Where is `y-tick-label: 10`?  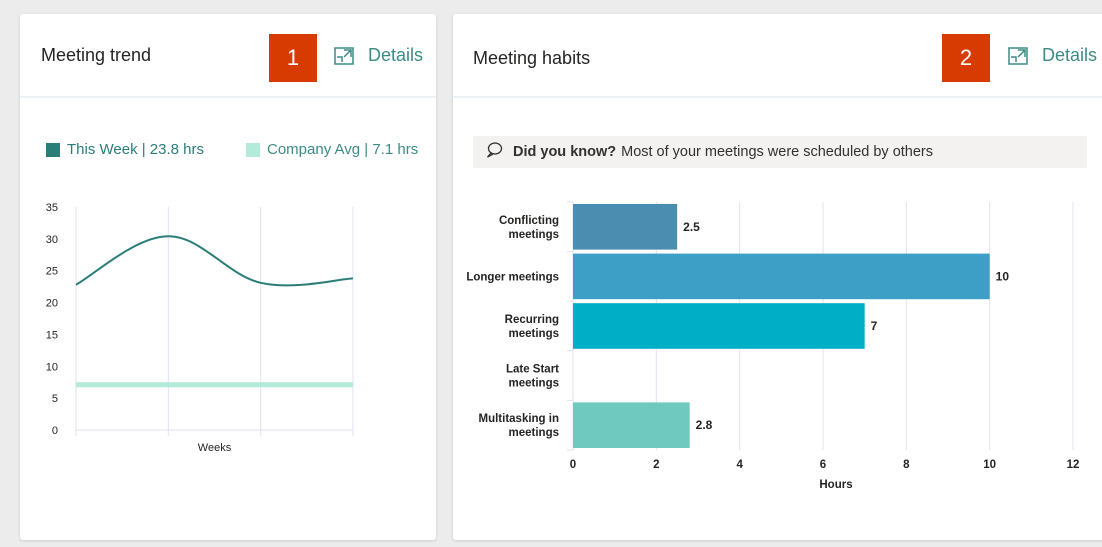 y-tick-label: 10 is located at coordinates (52, 367).